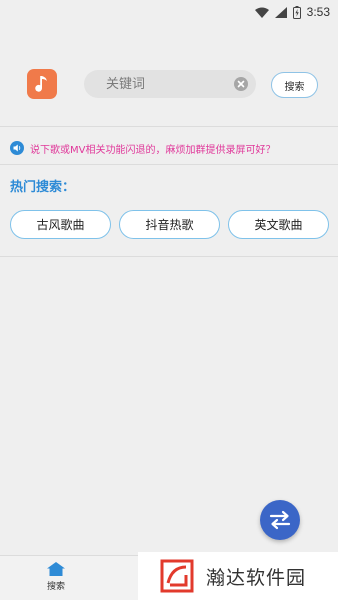  What do you see at coordinates (256, 577) in the screenshot?
I see `watermark-text: 瀚达软件园` at bounding box center [256, 577].